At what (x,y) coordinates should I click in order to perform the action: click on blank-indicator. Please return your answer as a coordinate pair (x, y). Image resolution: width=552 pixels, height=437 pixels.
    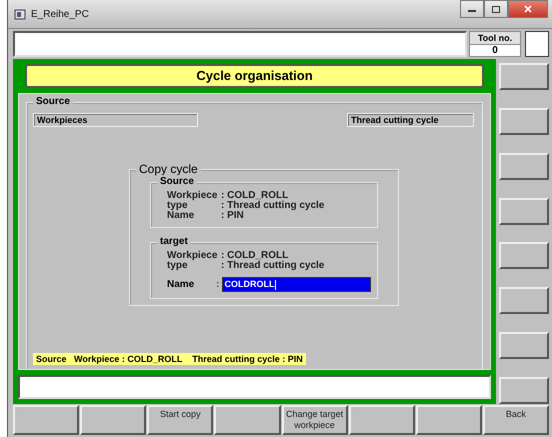
    Looking at the image, I should click on (537, 44).